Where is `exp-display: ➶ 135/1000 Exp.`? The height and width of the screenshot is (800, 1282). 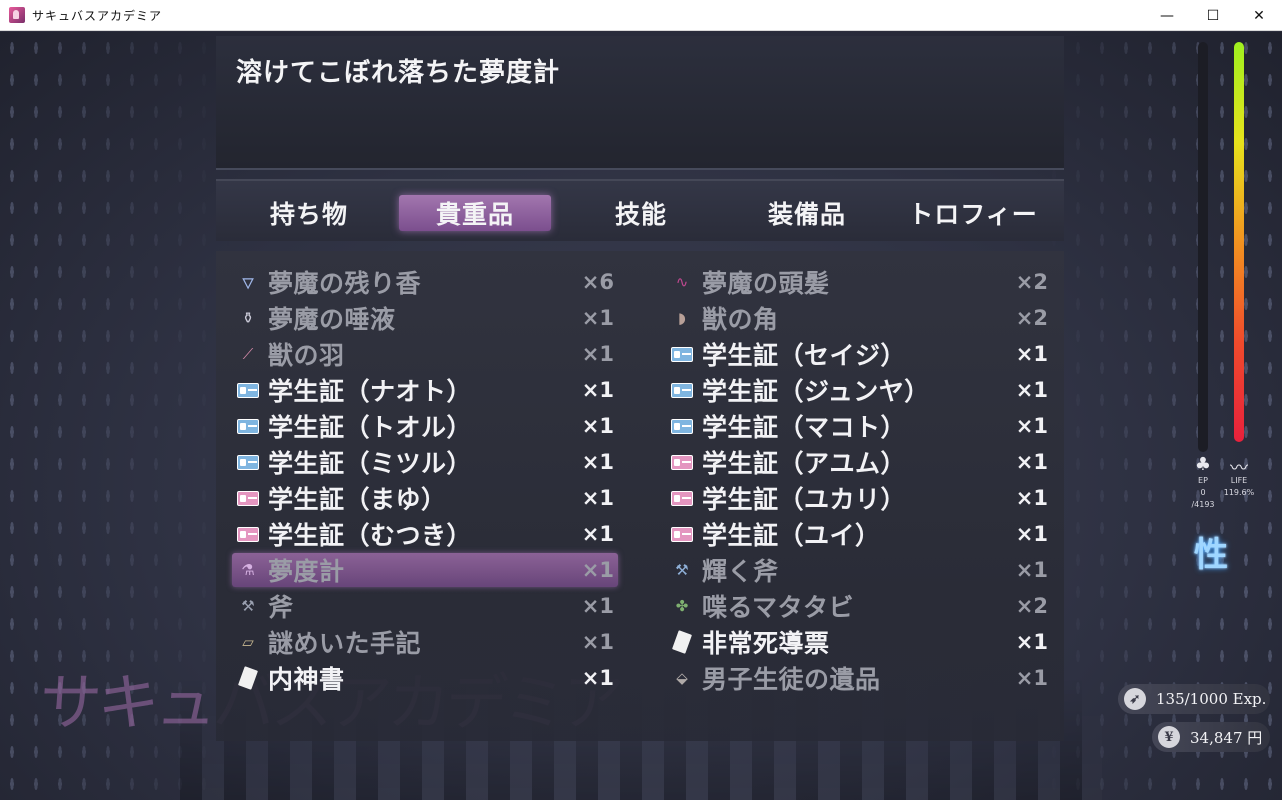
exp-display: ➶ 135/1000 Exp. is located at coordinates (1194, 699).